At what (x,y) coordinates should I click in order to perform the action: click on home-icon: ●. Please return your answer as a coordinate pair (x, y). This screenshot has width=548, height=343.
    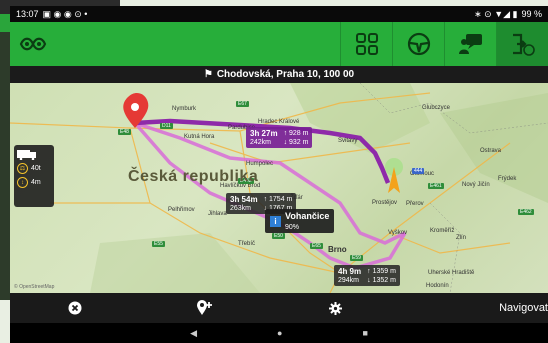
    Looking at the image, I should click on (279, 333).